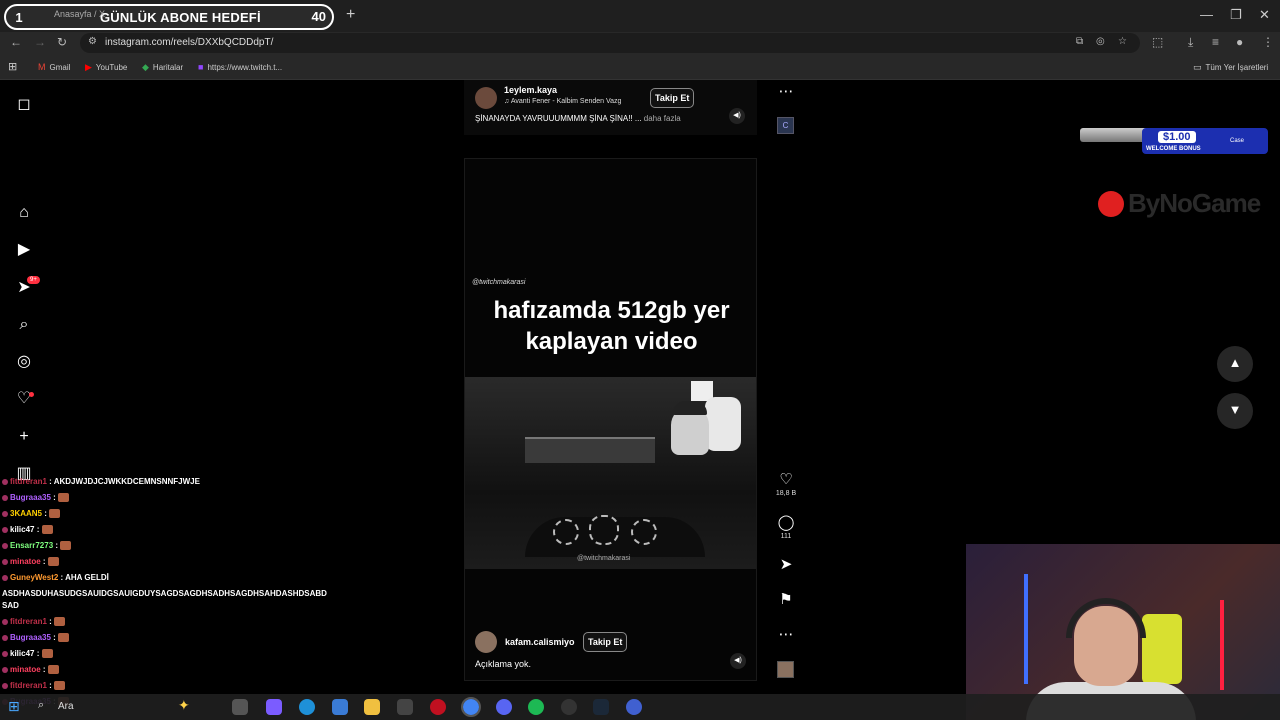 The width and height of the screenshot is (1280, 720). I want to click on app-icon, so click(634, 707).